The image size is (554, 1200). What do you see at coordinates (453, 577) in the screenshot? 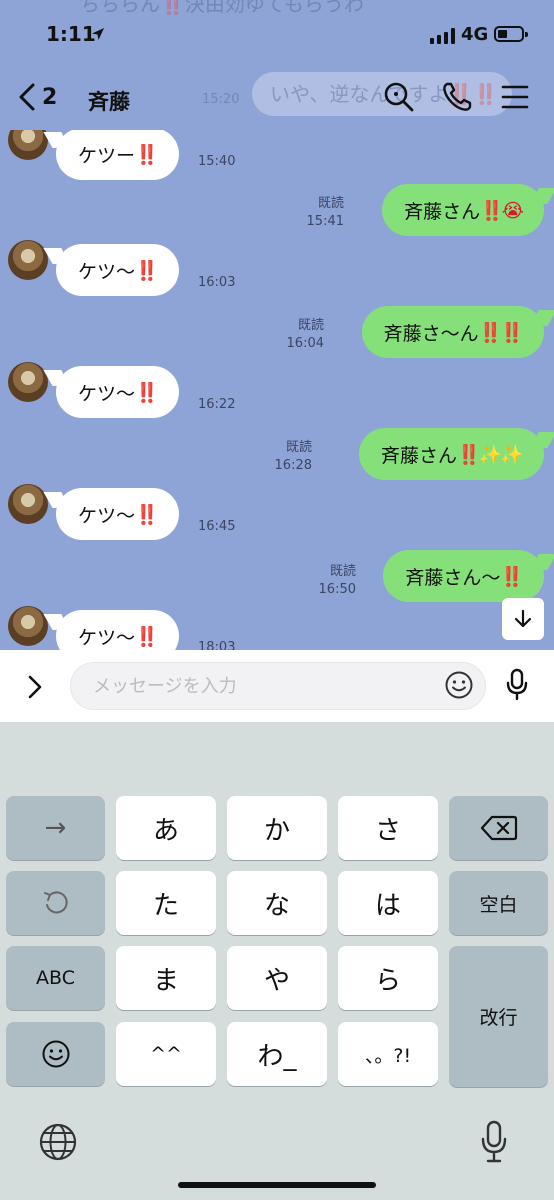
I see `message-text: 斉藤さん〜` at bounding box center [453, 577].